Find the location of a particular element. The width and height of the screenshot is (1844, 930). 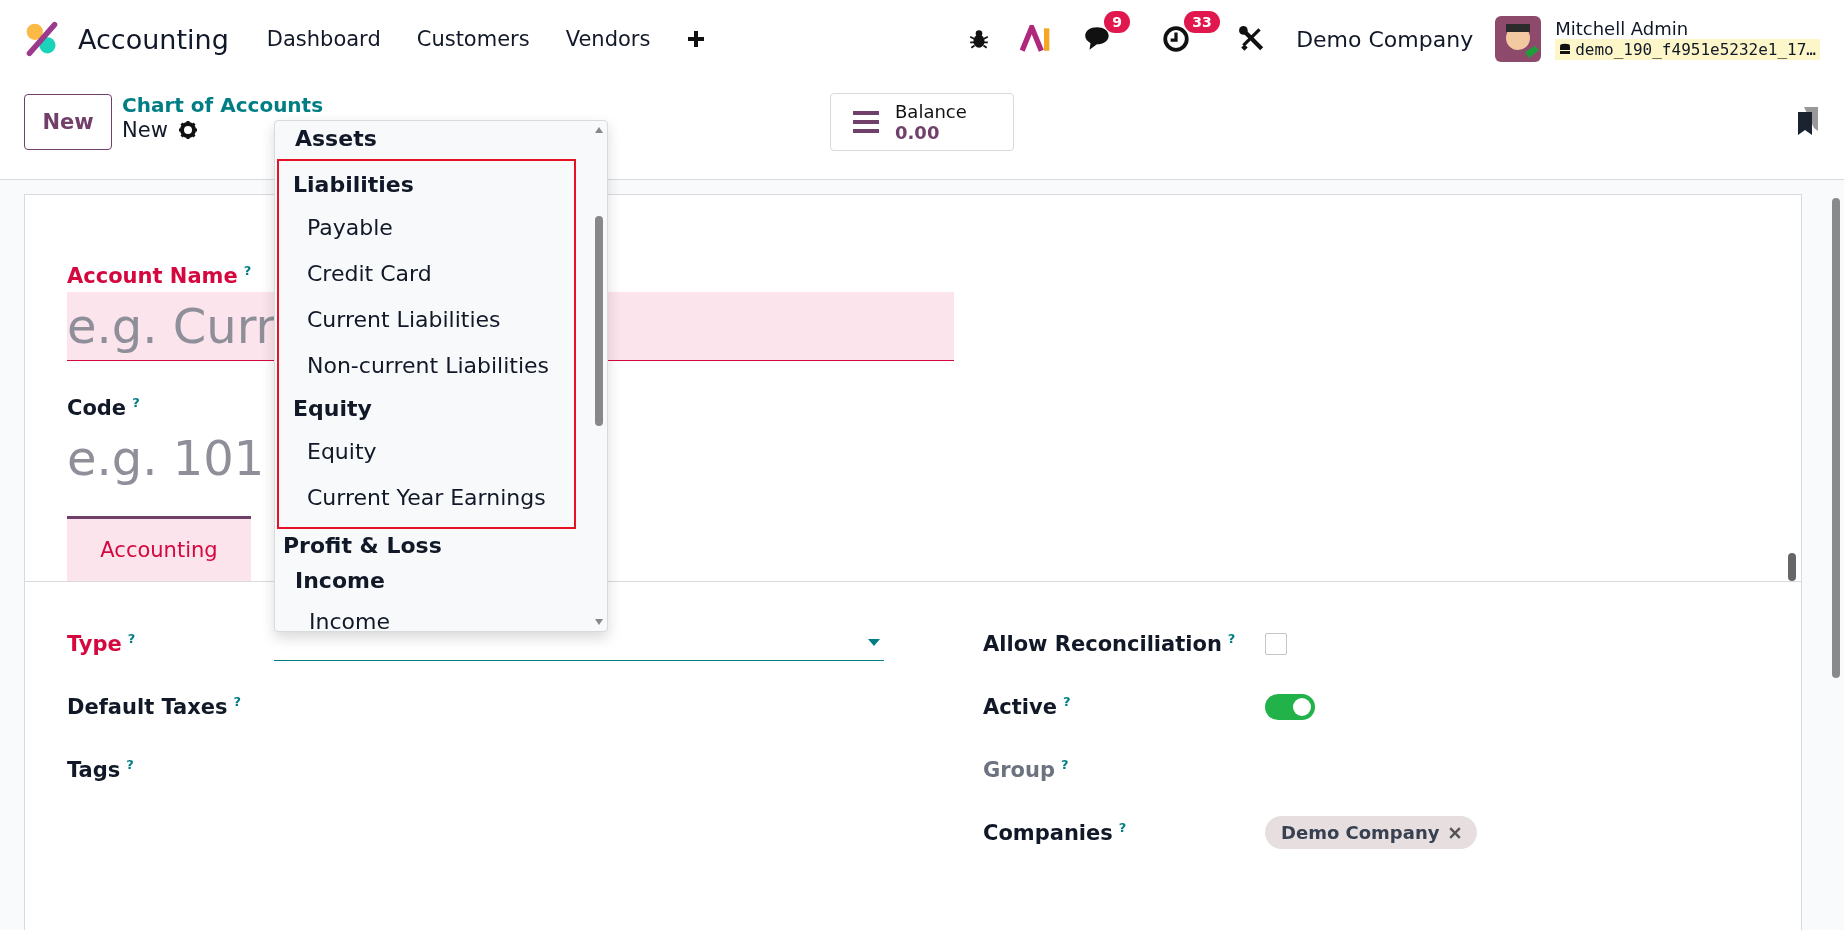

option-group-label: Liabilities is located at coordinates (353, 185).